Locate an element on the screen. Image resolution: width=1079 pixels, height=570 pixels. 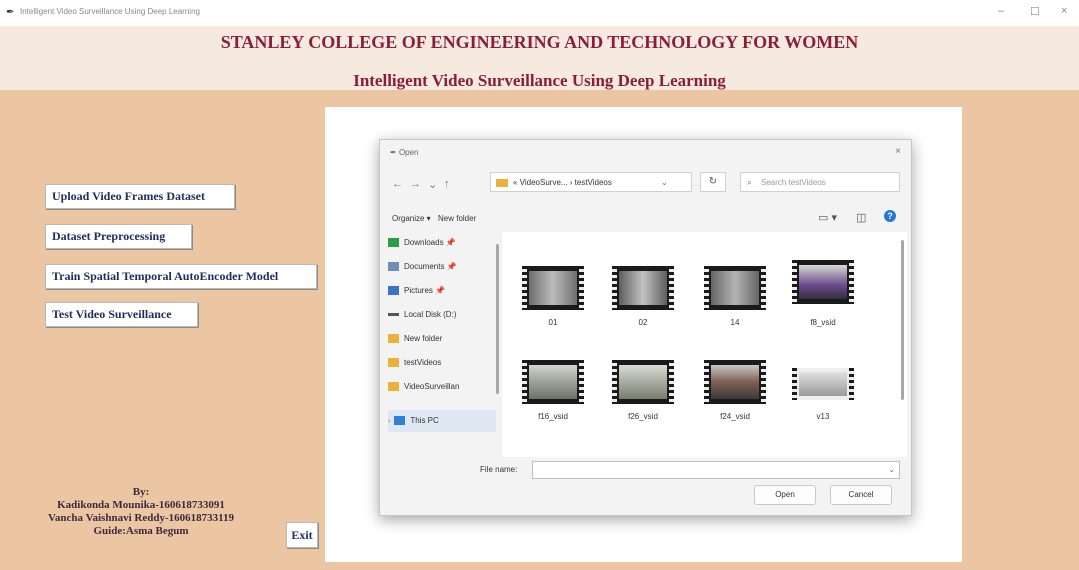
train-model-button: Train Spatial Temporal AutoEncoder Model is located at coordinates (181, 276).